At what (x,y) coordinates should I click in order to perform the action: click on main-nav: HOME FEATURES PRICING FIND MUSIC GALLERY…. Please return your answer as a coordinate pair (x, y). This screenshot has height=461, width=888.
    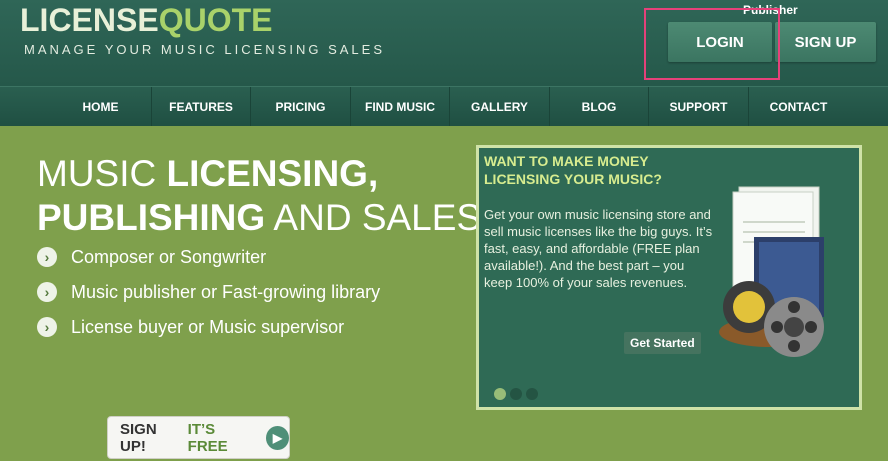
    Looking at the image, I should click on (444, 106).